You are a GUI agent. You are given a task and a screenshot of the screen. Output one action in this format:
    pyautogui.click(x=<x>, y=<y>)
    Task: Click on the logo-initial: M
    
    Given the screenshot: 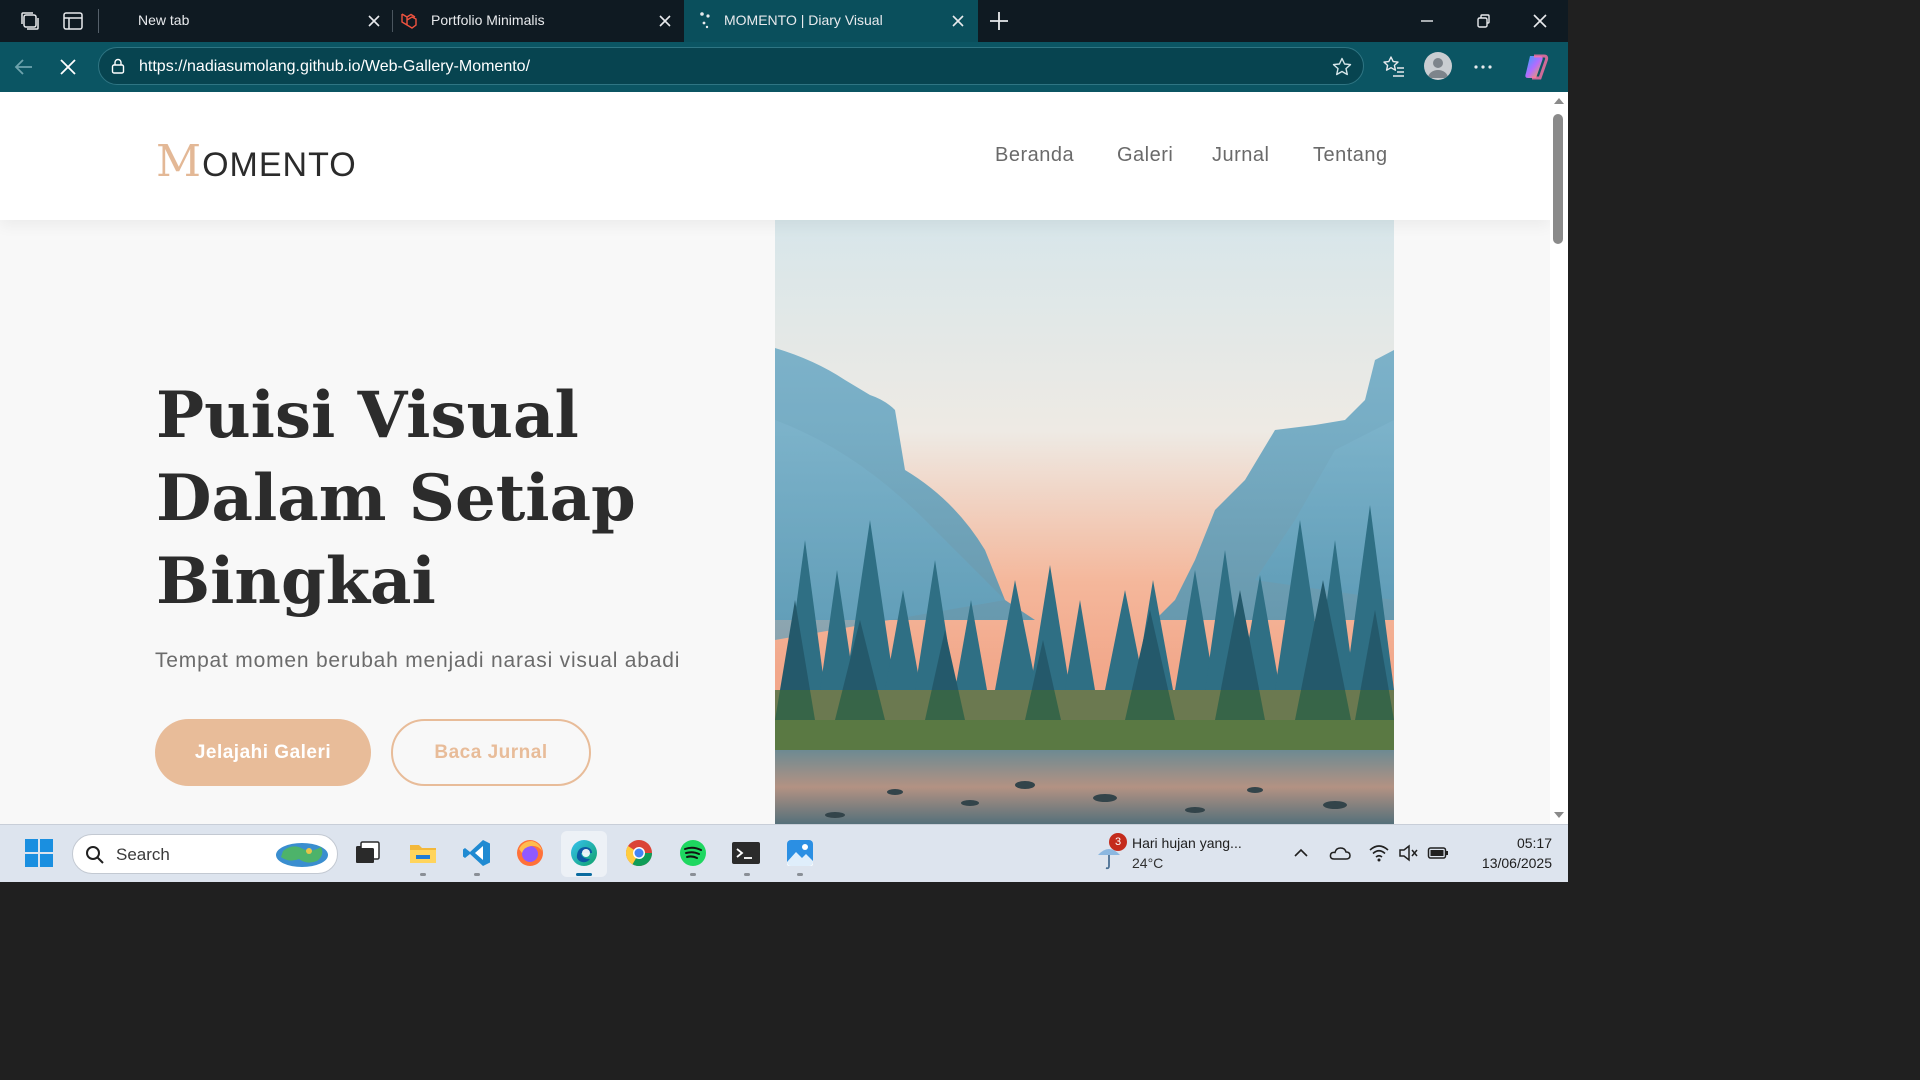 What is the action you would take?
    pyautogui.click(x=179, y=161)
    